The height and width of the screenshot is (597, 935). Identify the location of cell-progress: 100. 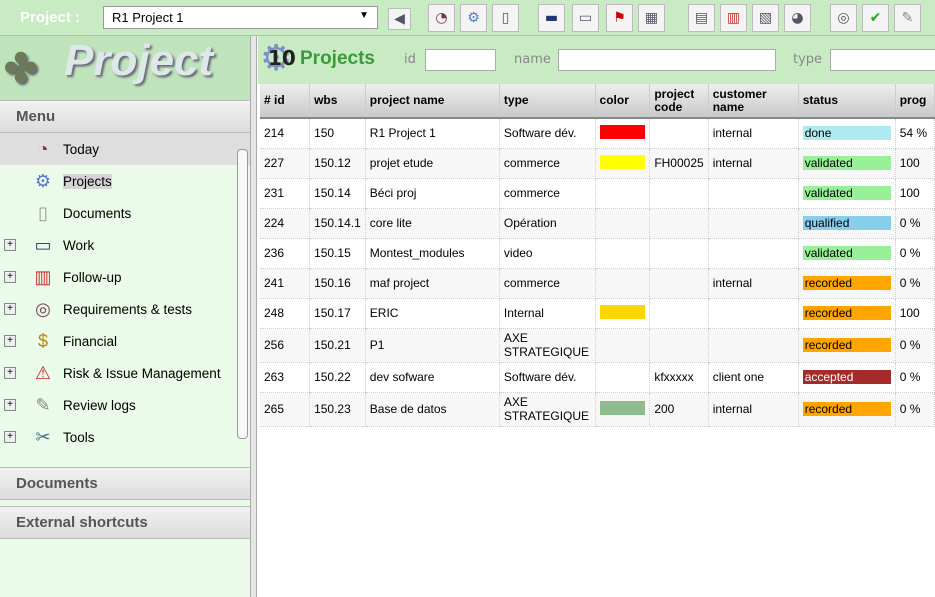
(915, 163).